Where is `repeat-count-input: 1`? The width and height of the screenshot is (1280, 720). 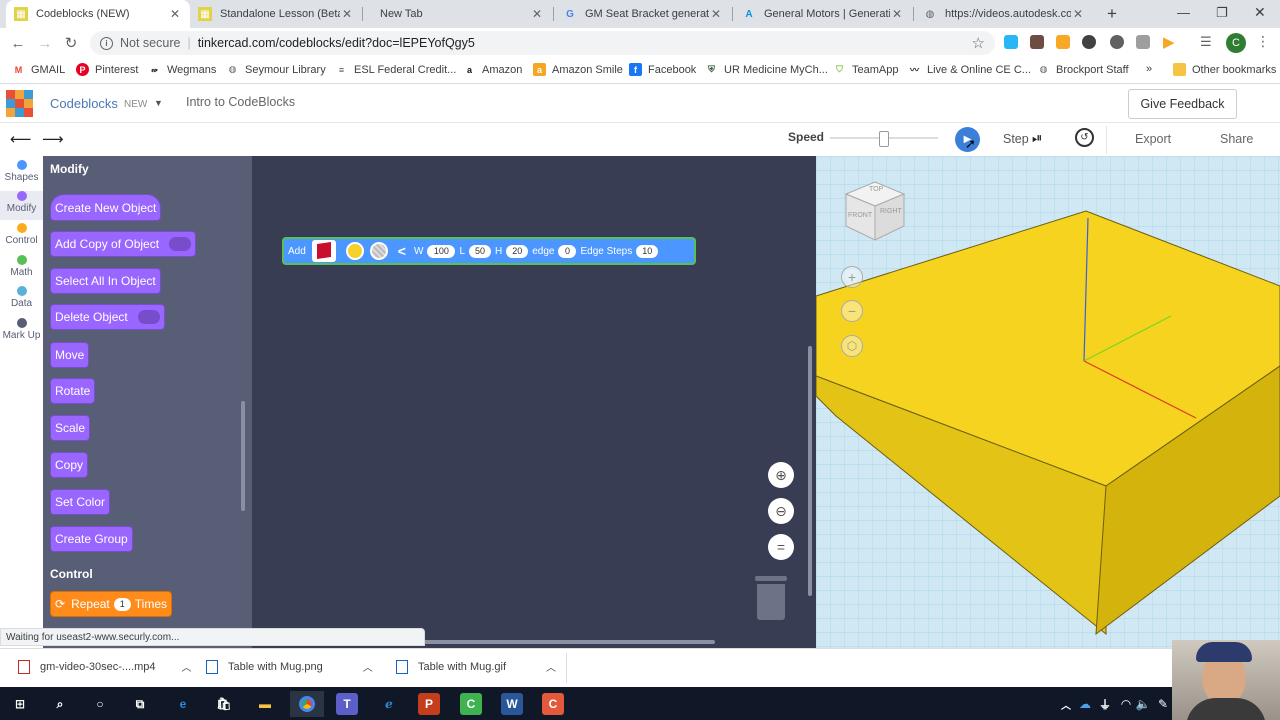
repeat-count-input: 1 is located at coordinates (122, 604).